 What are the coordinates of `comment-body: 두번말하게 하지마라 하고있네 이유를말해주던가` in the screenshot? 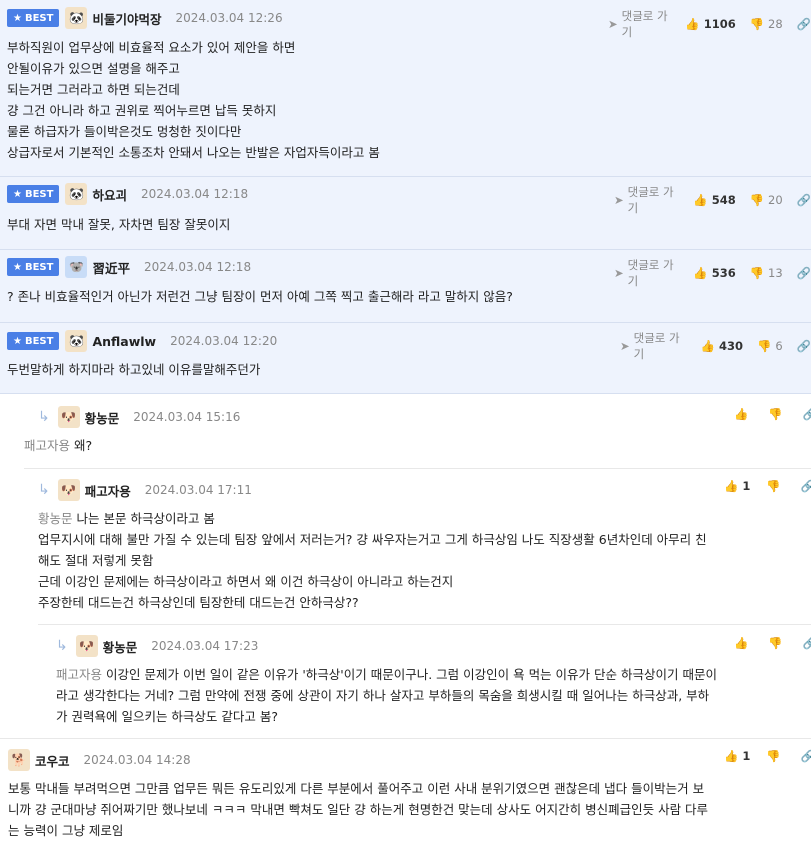 It's located at (134, 369).